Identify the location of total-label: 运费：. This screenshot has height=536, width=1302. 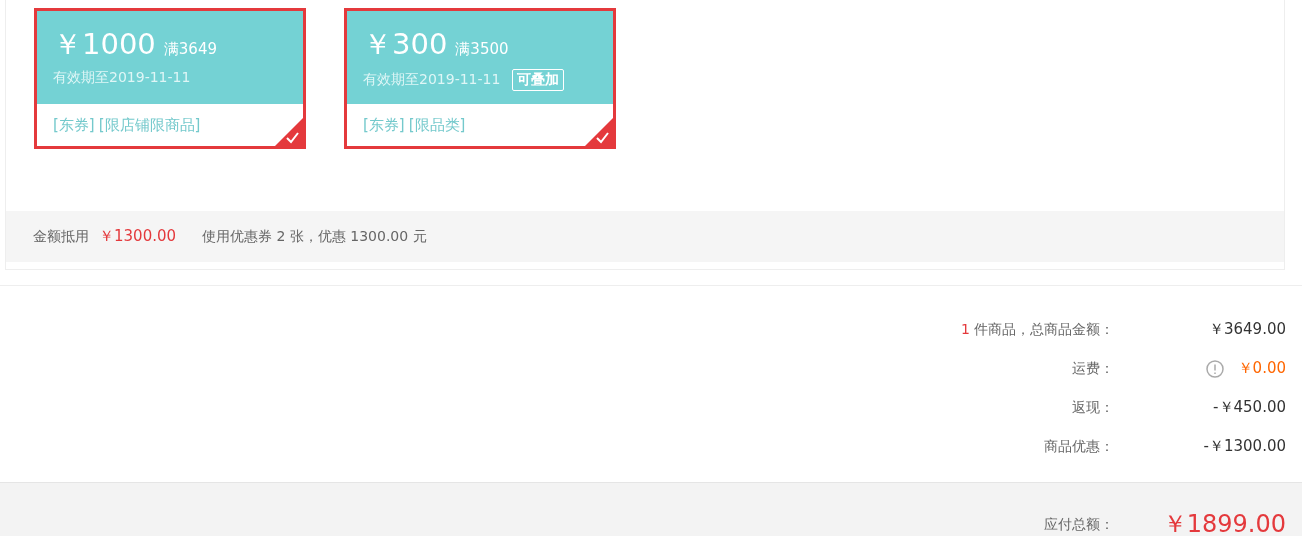
(1093, 368).